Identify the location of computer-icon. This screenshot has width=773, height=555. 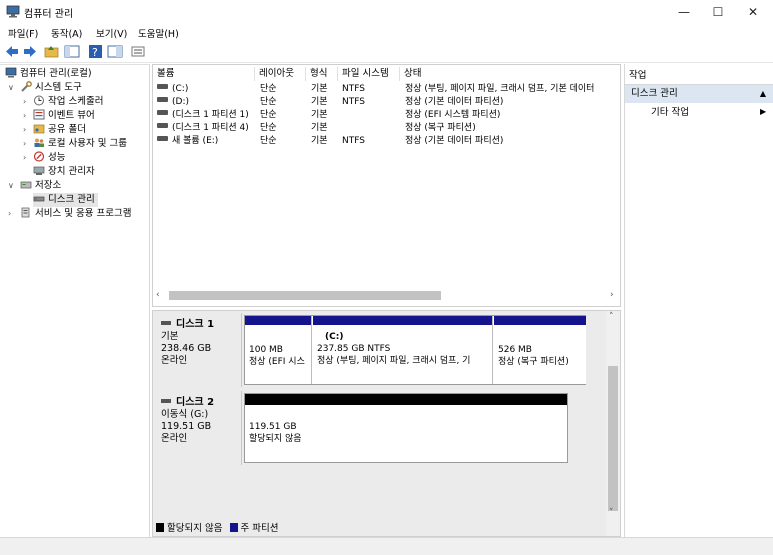
(11, 72).